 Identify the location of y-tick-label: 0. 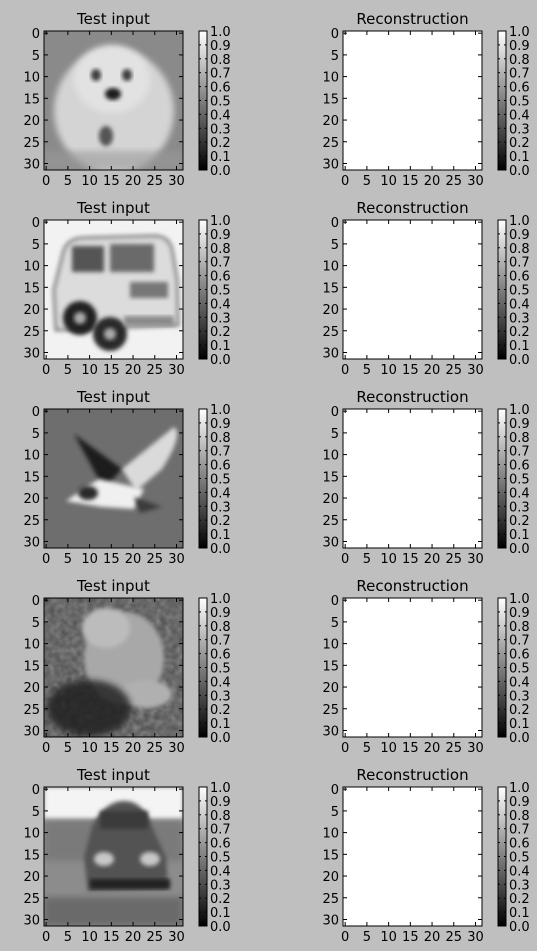
(36, 790).